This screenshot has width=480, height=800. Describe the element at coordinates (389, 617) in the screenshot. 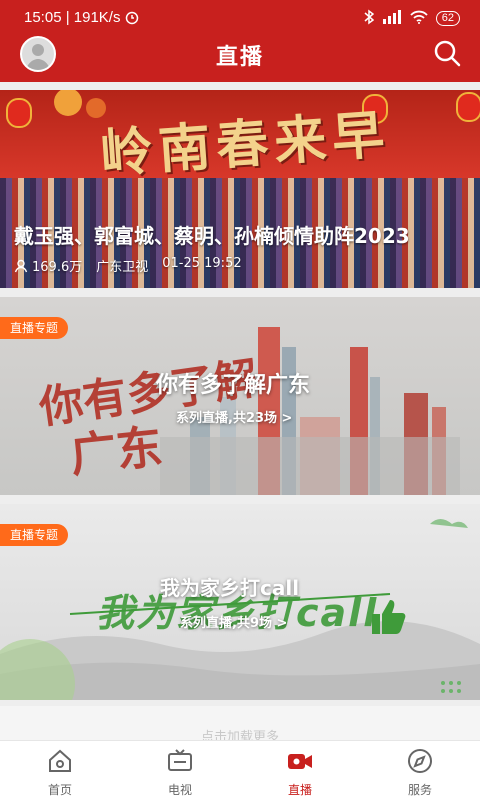

I see `thumbs-up-icon` at that location.